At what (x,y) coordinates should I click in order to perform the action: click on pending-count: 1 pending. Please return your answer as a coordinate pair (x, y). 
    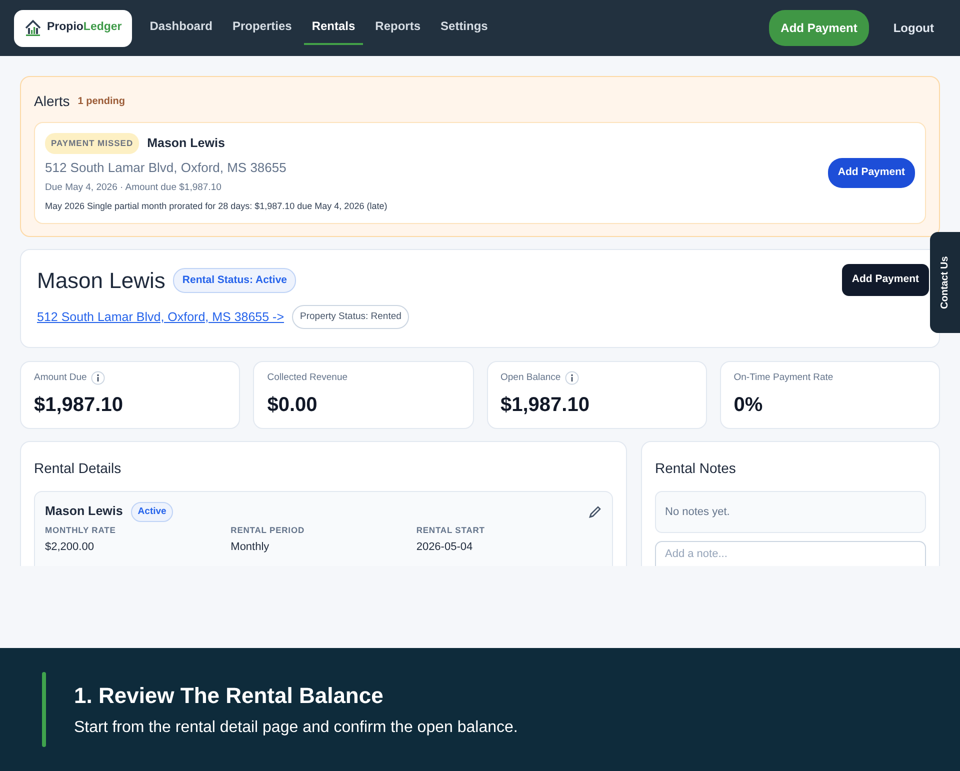
    Looking at the image, I should click on (102, 102).